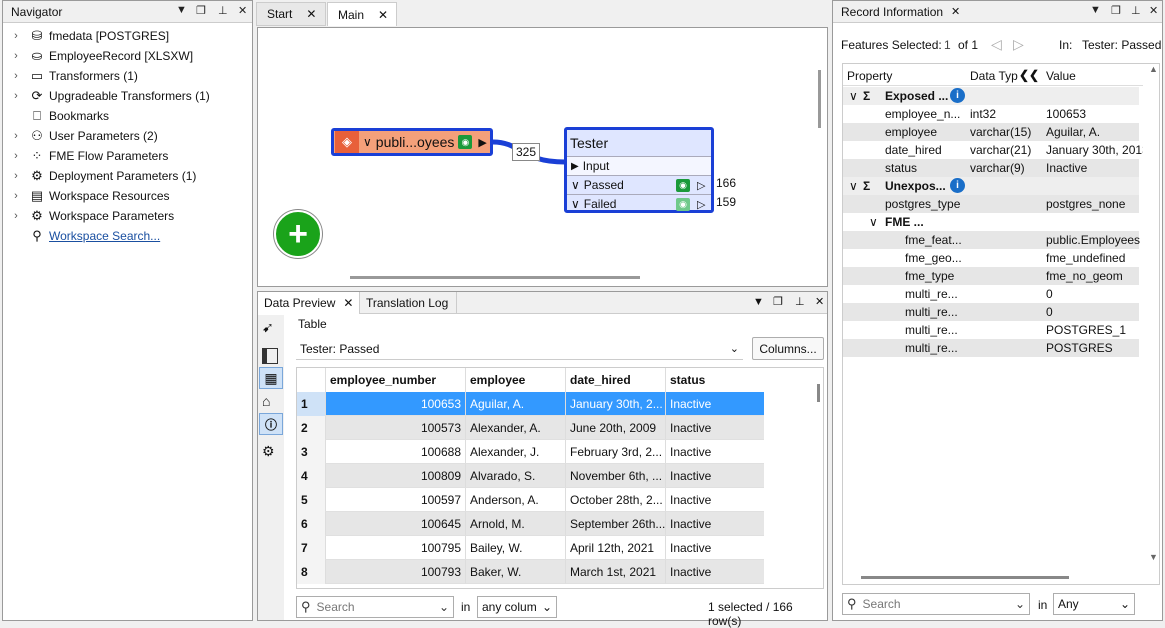 This screenshot has height=628, width=1165. Describe the element at coordinates (991, 168) in the screenshot. I see `attribute-row: status varchar(9) Inactive` at that location.